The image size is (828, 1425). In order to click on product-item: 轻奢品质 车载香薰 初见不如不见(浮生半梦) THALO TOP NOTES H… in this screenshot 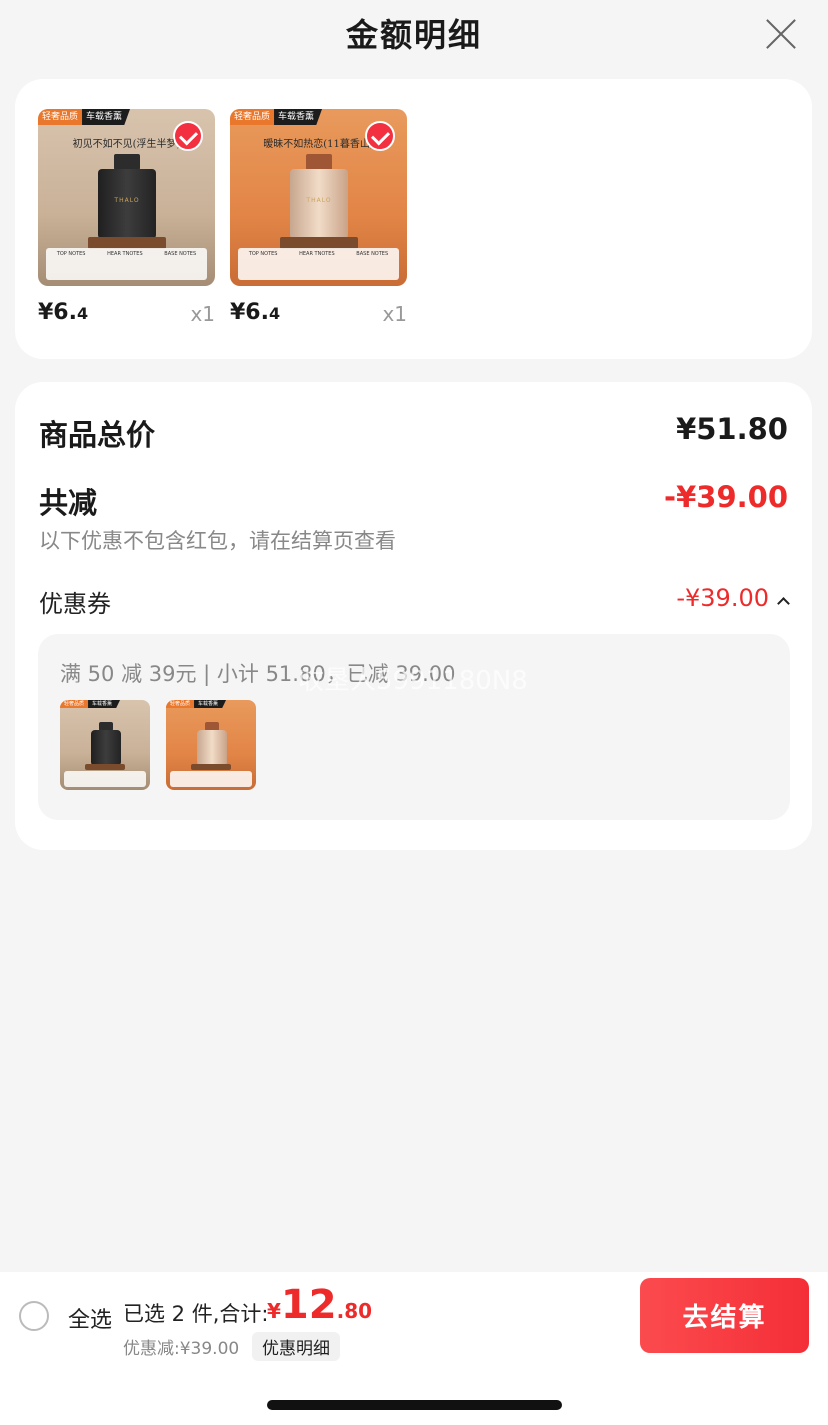, I will do `click(126, 219)`.